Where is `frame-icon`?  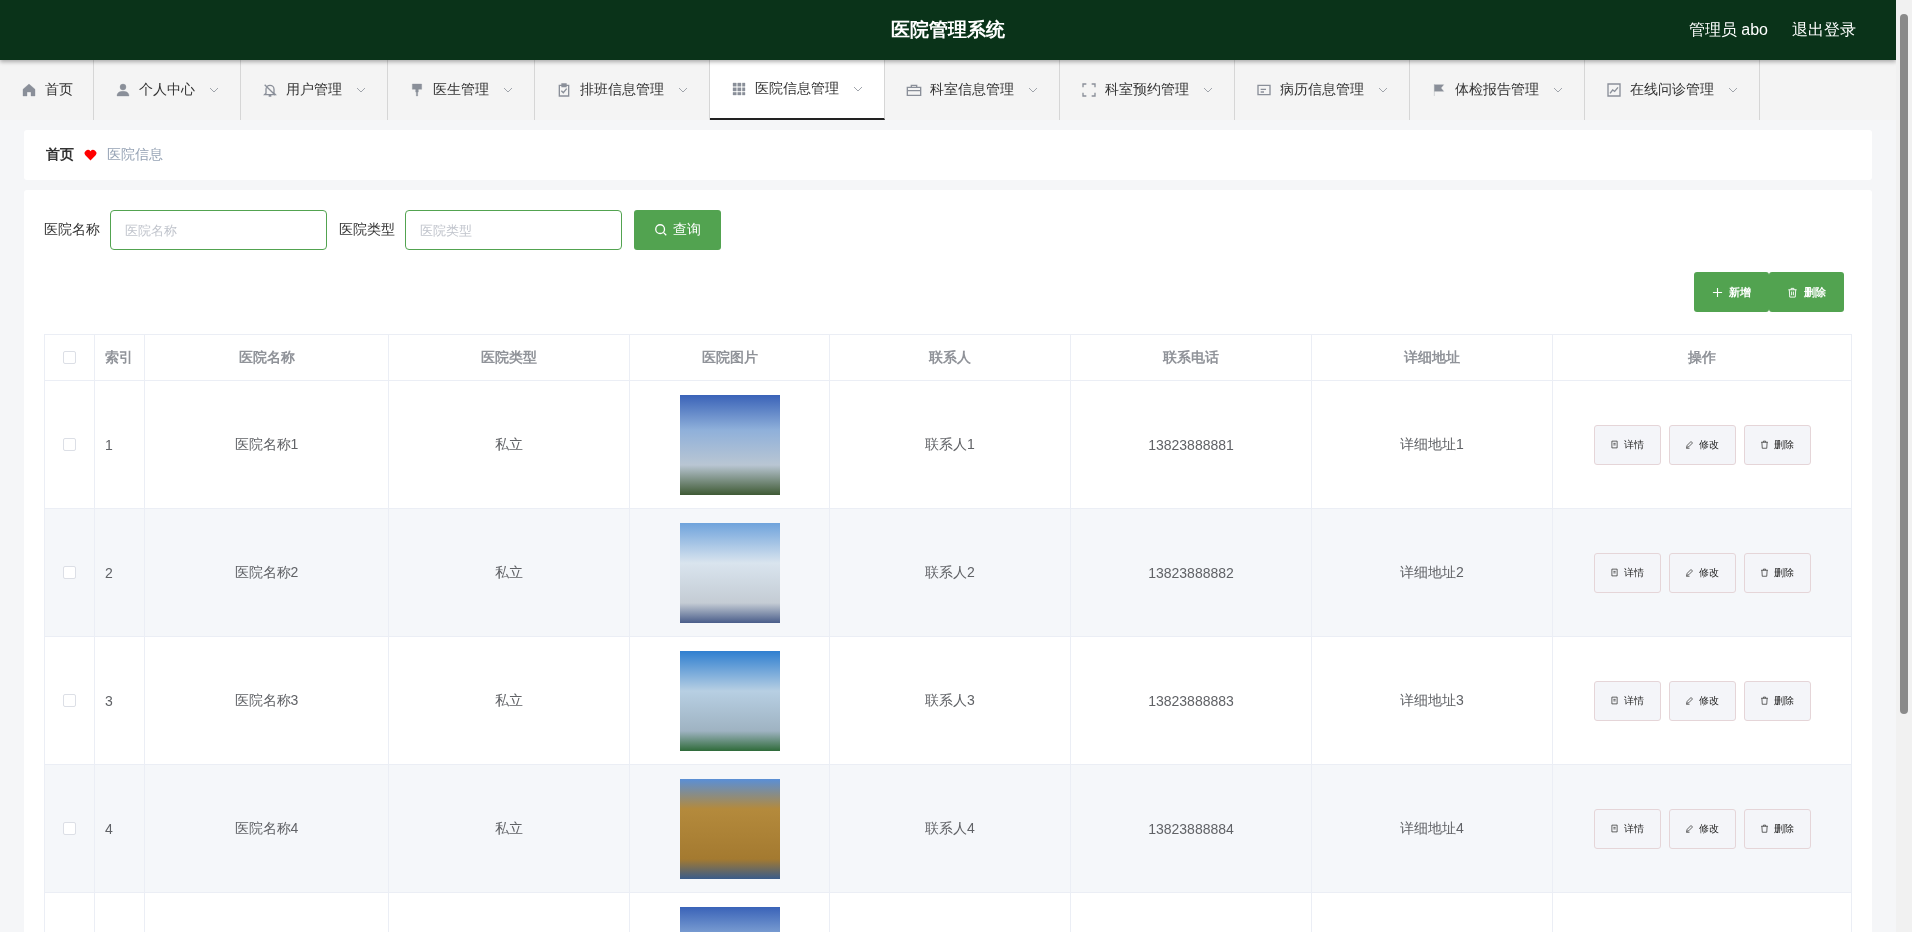
frame-icon is located at coordinates (1089, 90).